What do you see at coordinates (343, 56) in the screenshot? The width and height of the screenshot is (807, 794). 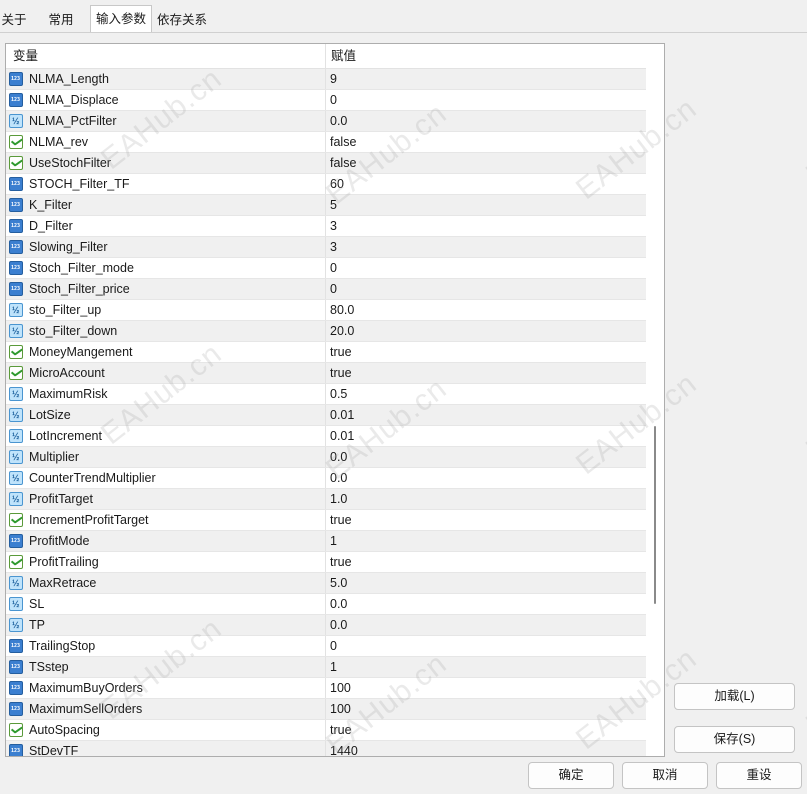 I see `column-header-value: 赋值` at bounding box center [343, 56].